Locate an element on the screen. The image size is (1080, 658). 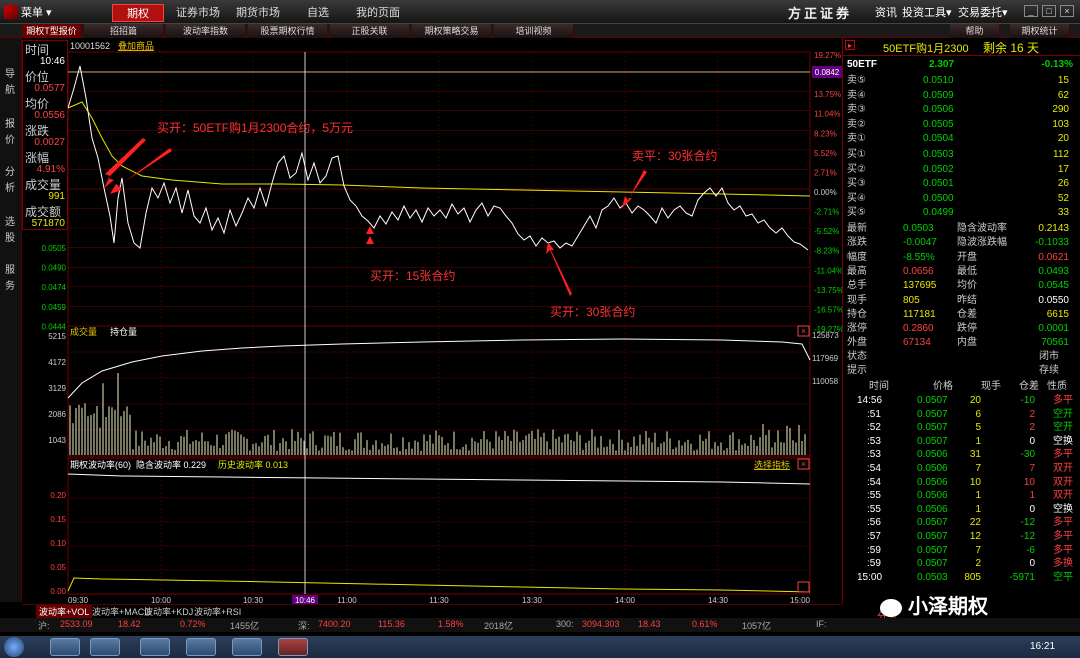
stat-row: 最高 0.0656 最低 0.0493 is located at coordinates (958, 272).